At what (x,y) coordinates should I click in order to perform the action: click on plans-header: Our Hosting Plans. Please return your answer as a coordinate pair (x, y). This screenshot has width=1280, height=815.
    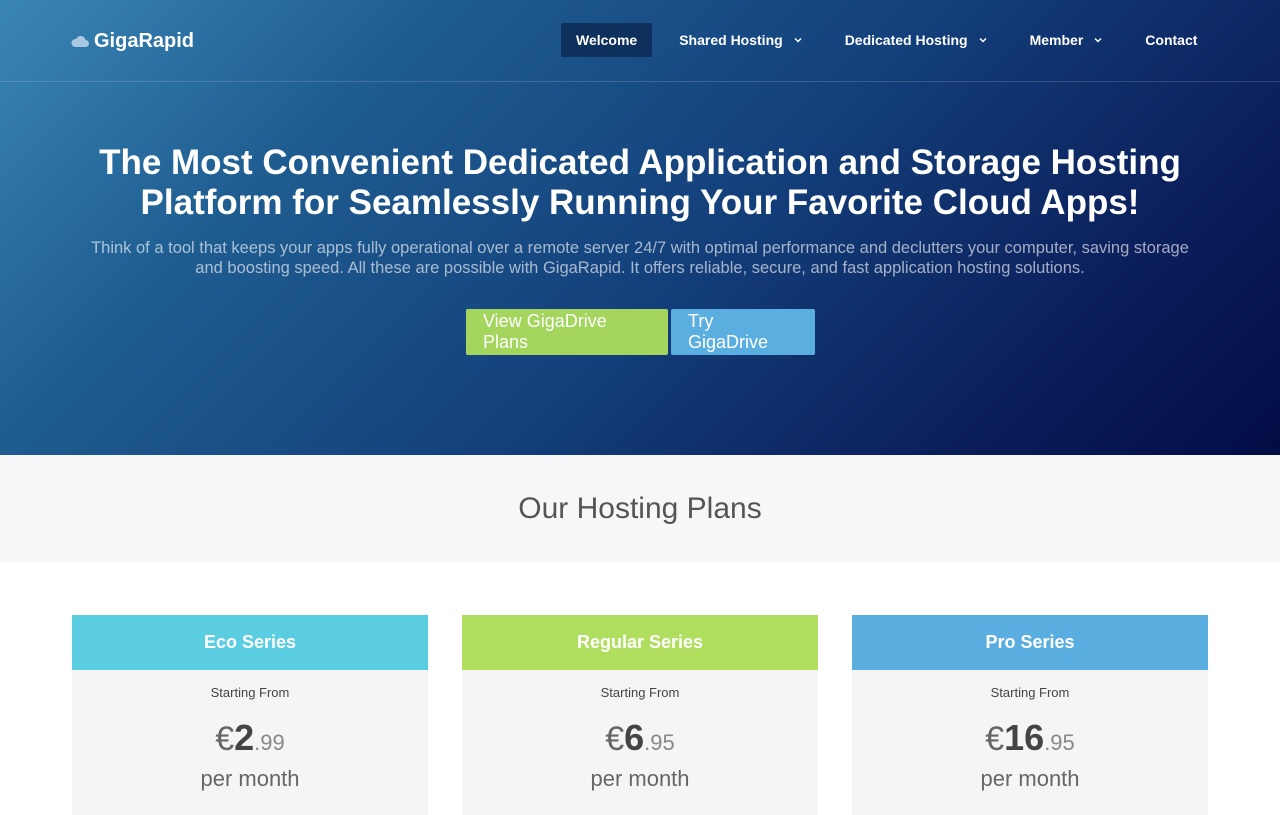
    Looking at the image, I should click on (640, 508).